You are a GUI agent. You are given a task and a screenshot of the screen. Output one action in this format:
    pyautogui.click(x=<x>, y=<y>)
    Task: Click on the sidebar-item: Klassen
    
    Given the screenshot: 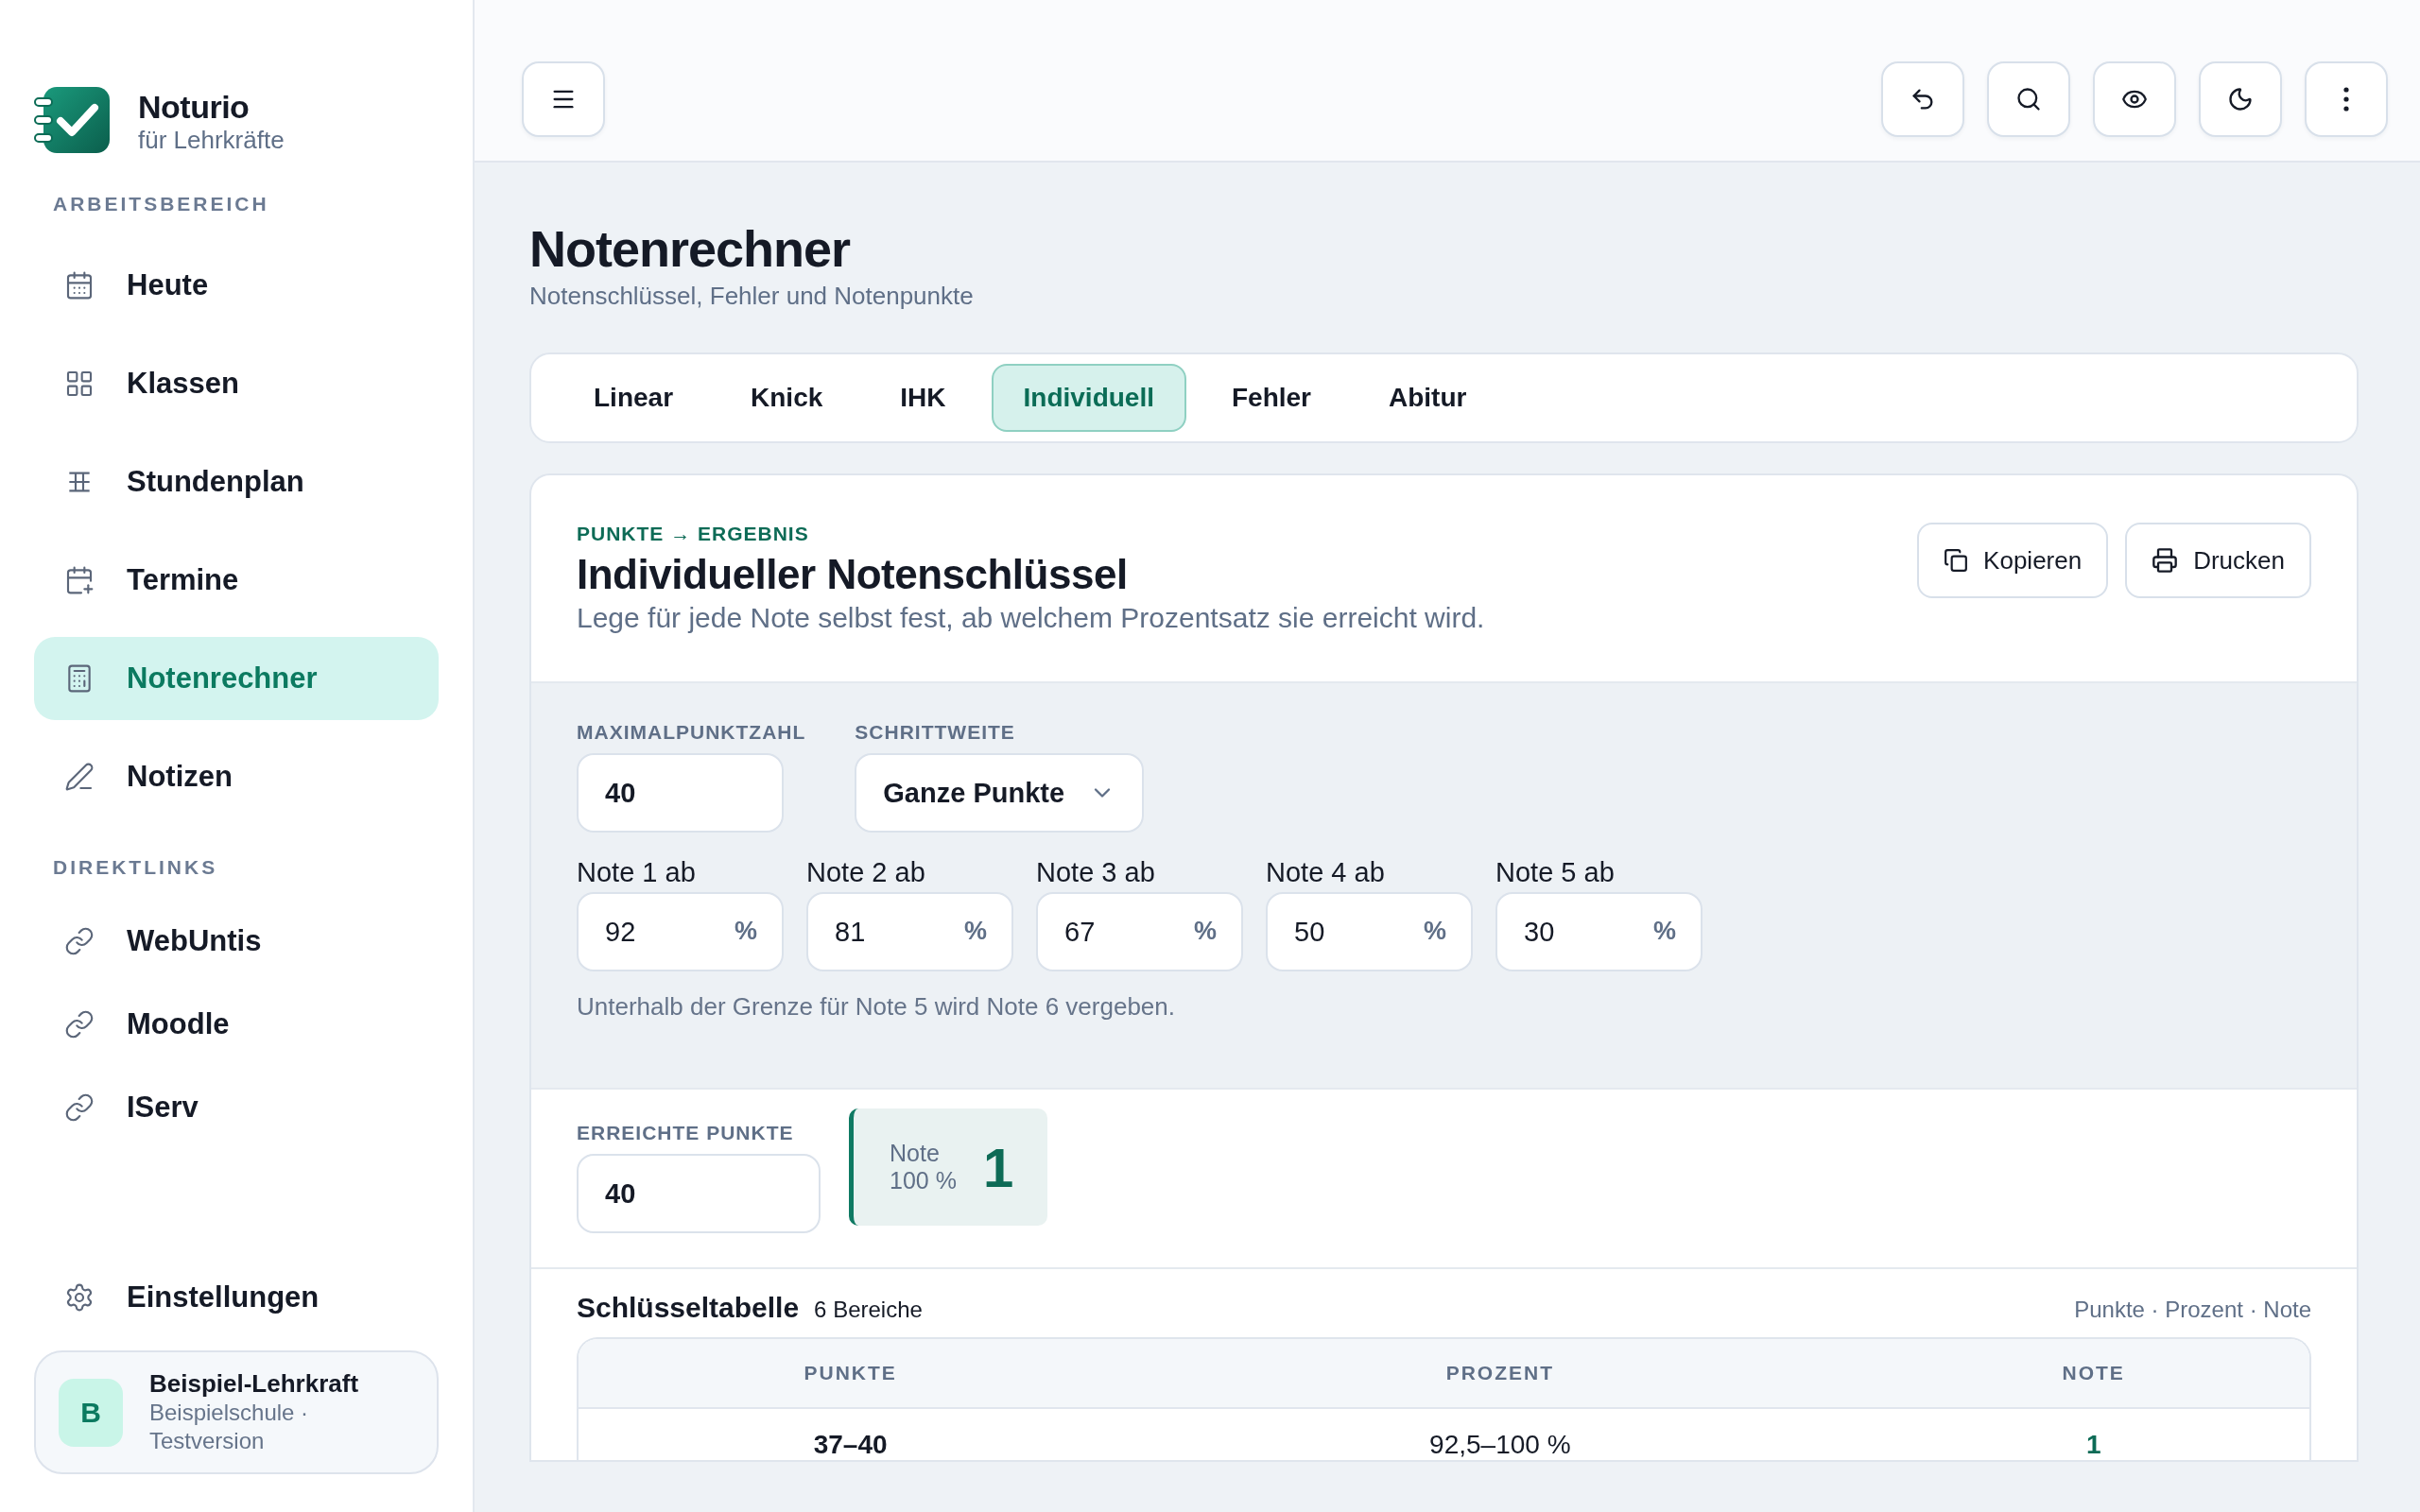 What is the action you would take?
    pyautogui.click(x=236, y=383)
    